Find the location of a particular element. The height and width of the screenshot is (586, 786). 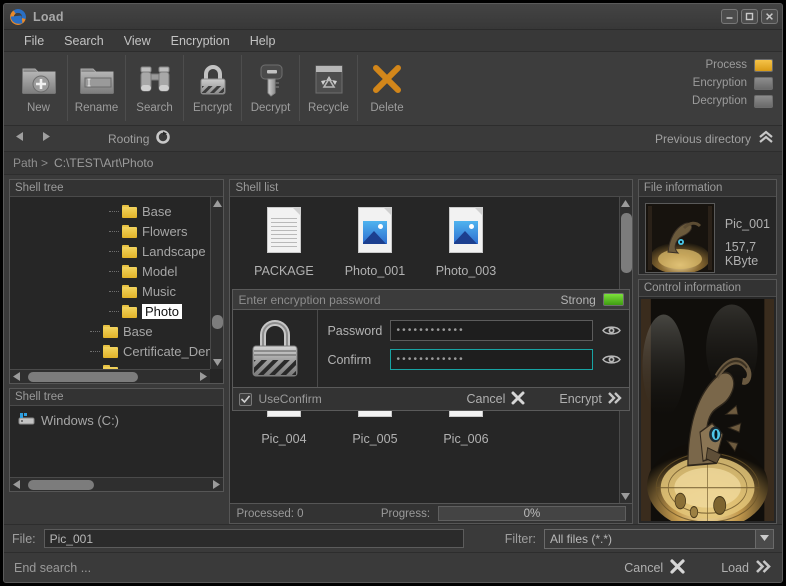

search-button: Search is located at coordinates (155, 88).